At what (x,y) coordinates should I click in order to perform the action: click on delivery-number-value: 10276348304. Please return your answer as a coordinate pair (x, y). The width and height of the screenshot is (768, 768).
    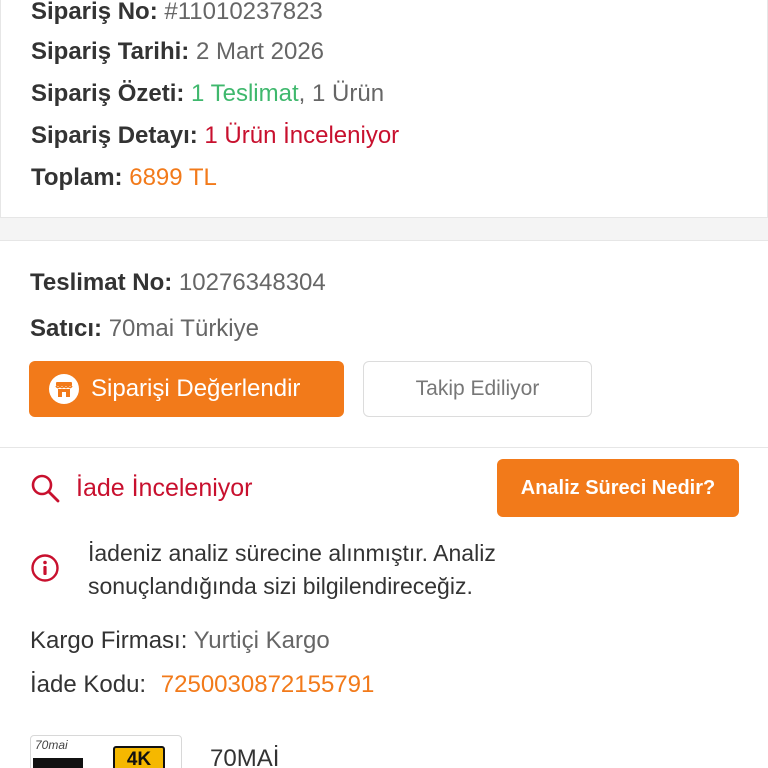
    Looking at the image, I should click on (252, 282).